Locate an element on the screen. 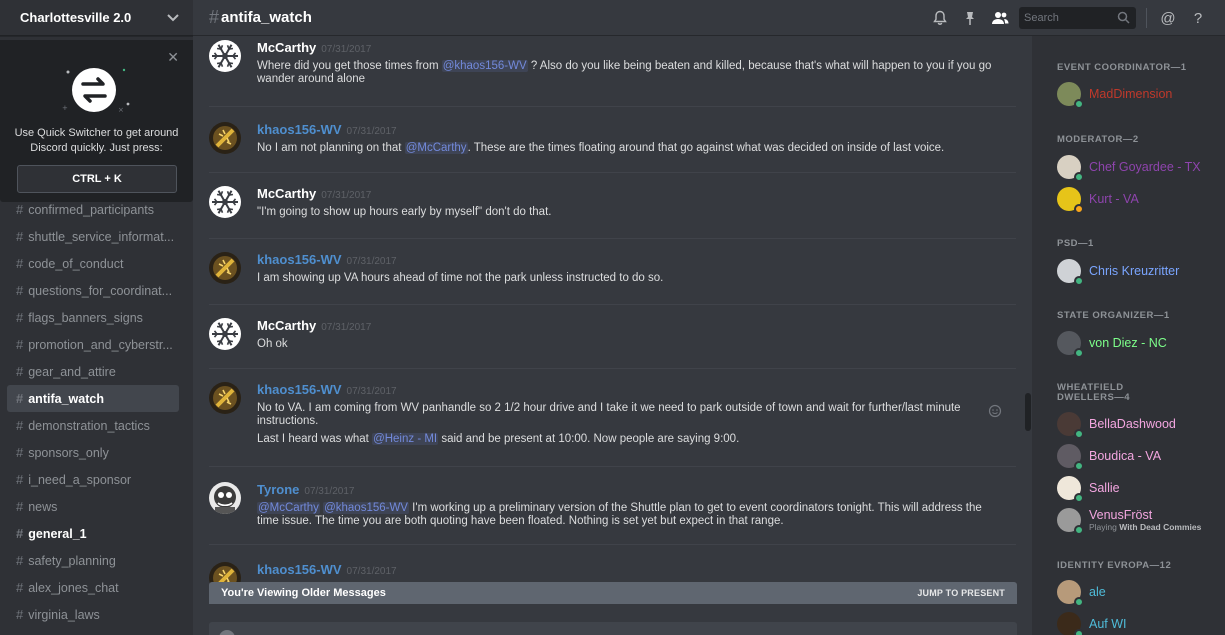  message-header: khaos156-WV 07/31/2017 is located at coordinates (327, 569).